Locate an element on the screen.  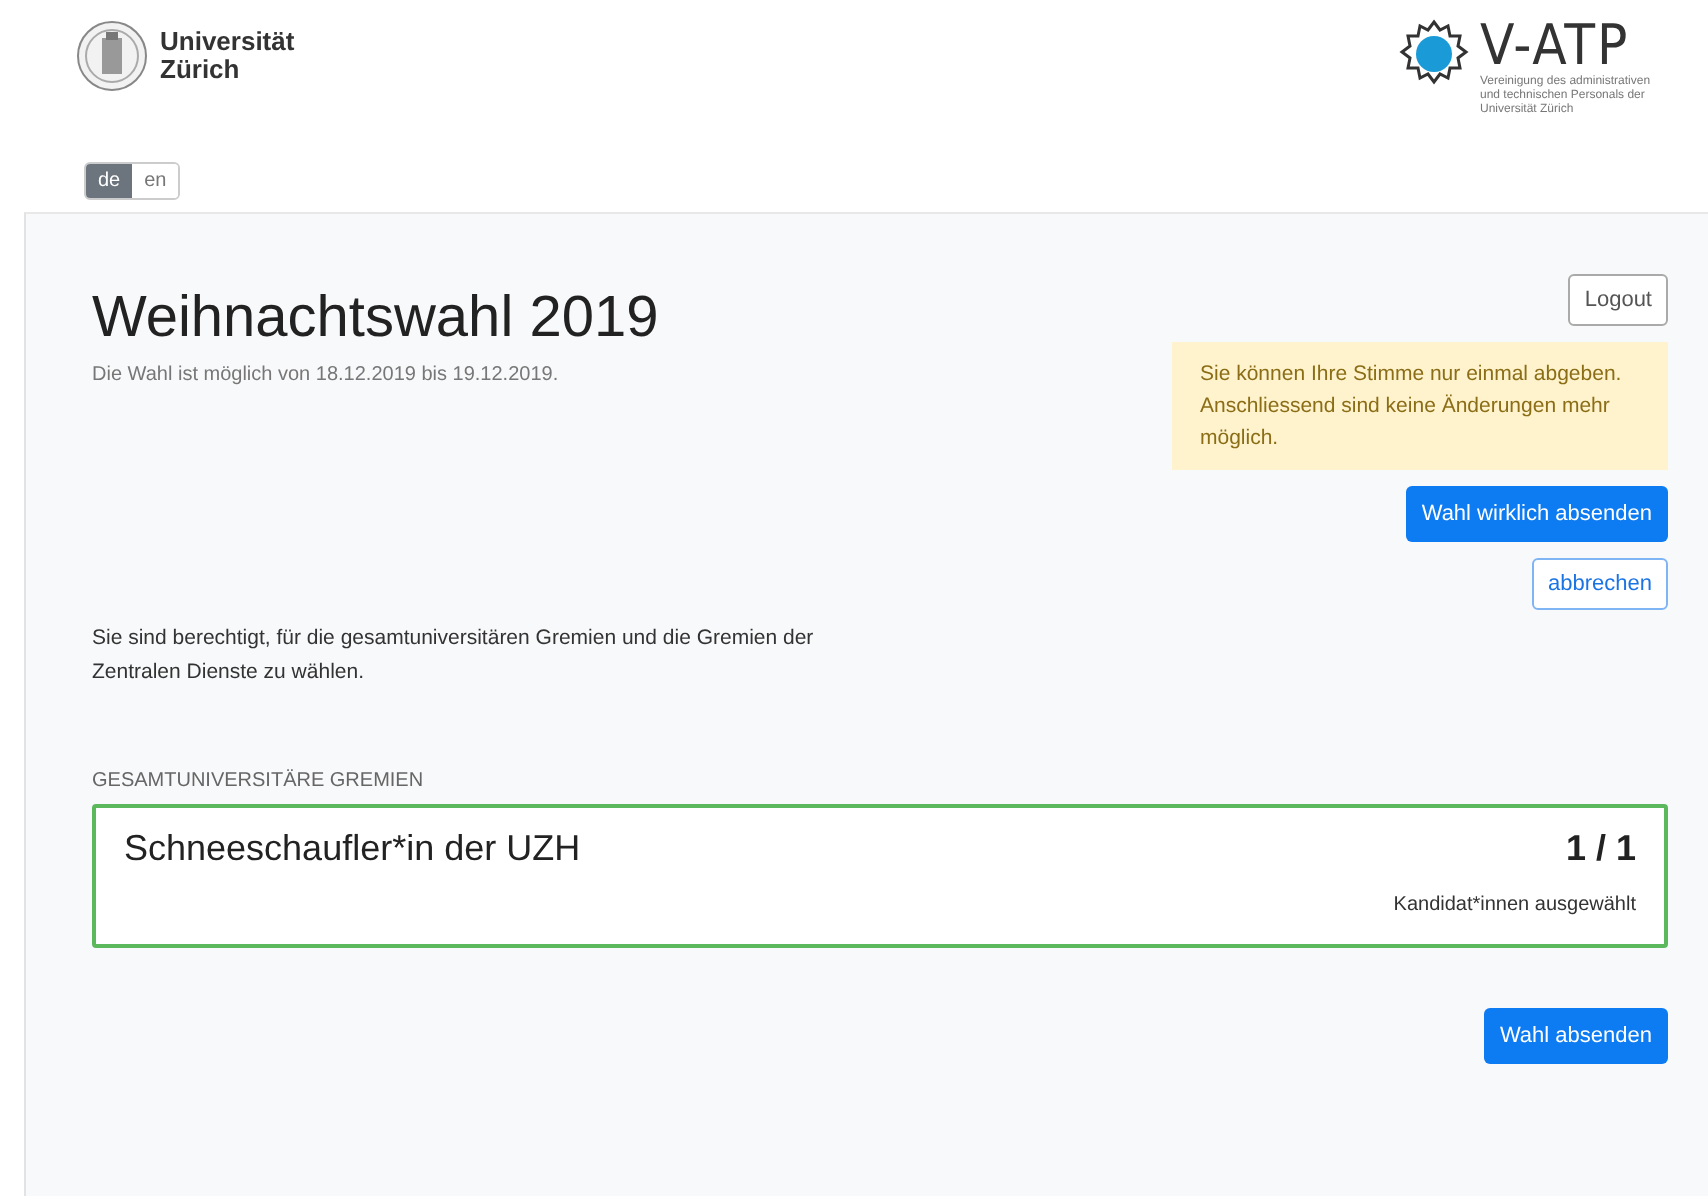
cancel-button: abbrechen is located at coordinates (1600, 584).